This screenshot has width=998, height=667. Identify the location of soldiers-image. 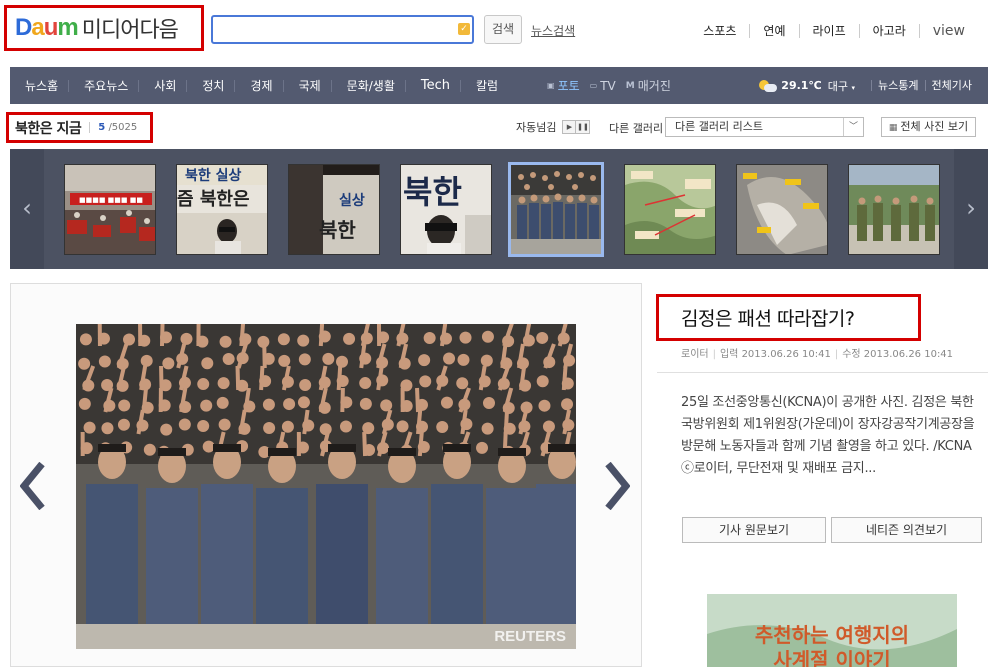
(894, 209).